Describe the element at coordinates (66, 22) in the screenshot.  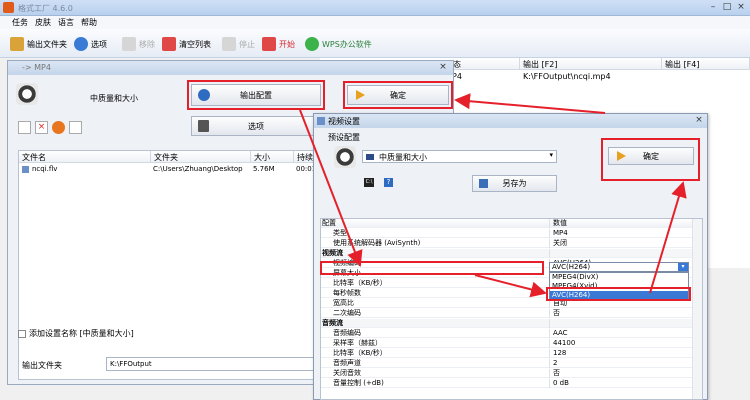
I see `menu-language: 语言` at that location.